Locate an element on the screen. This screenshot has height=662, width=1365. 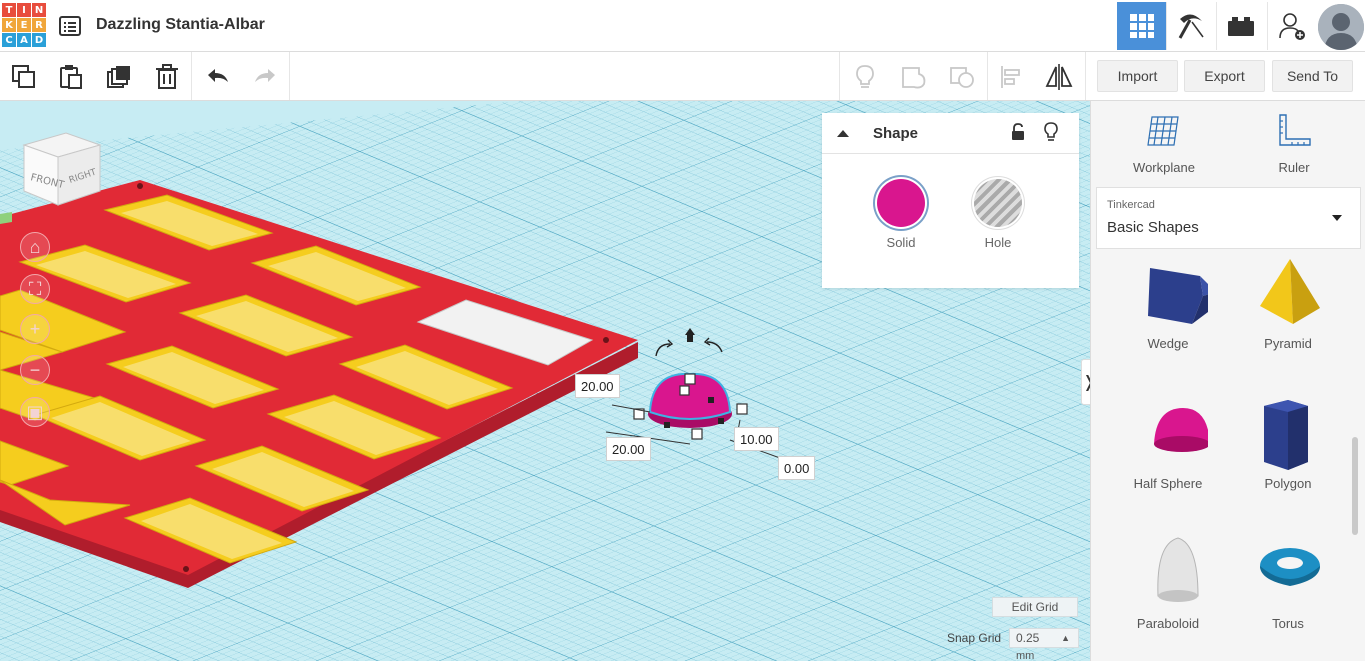
logo-letter: K is located at coordinates (9, 25).